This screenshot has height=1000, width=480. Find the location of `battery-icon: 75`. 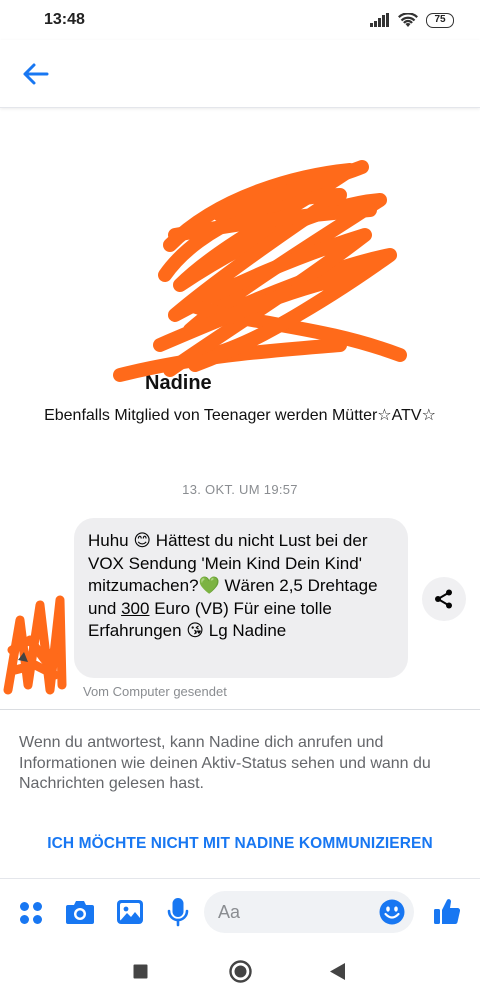

battery-icon: 75 is located at coordinates (440, 20).